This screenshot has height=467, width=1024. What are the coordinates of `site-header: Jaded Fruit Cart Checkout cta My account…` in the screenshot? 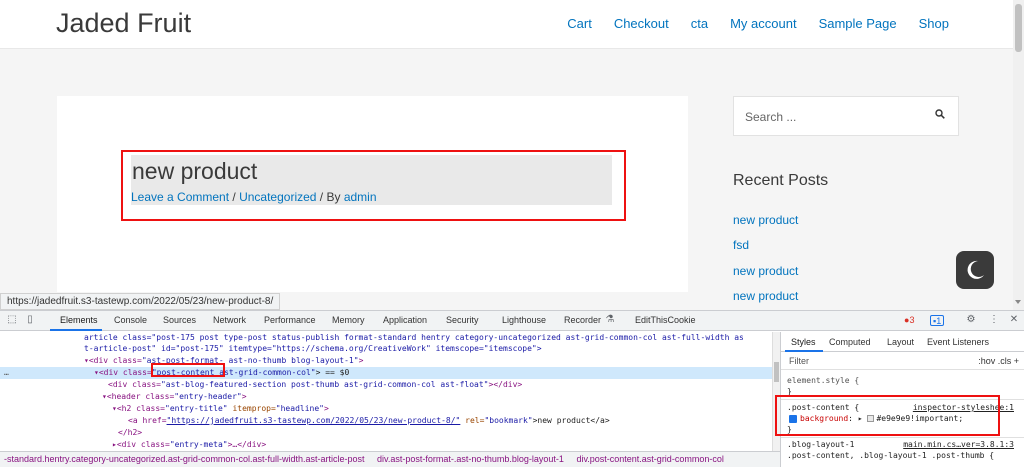 It's located at (506, 24).